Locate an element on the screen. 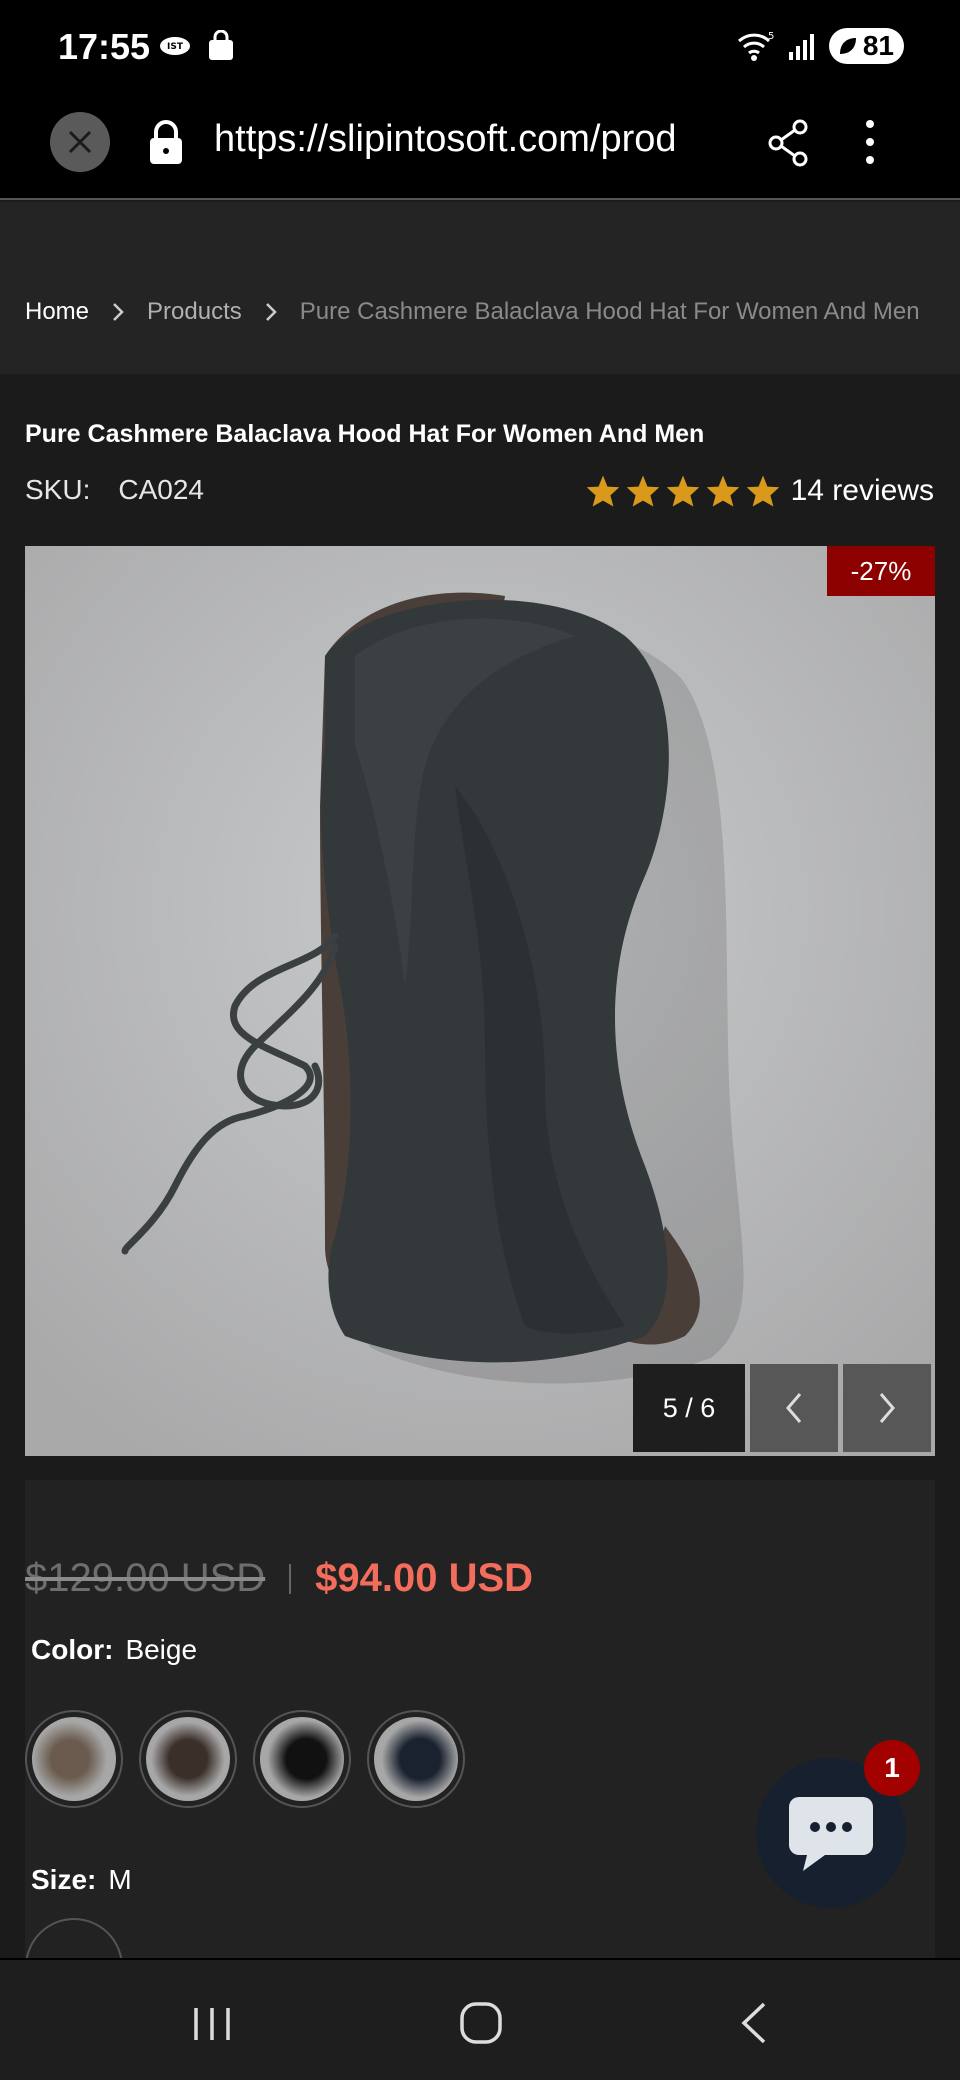  sale-price: $94.00 USD is located at coordinates (424, 1578).